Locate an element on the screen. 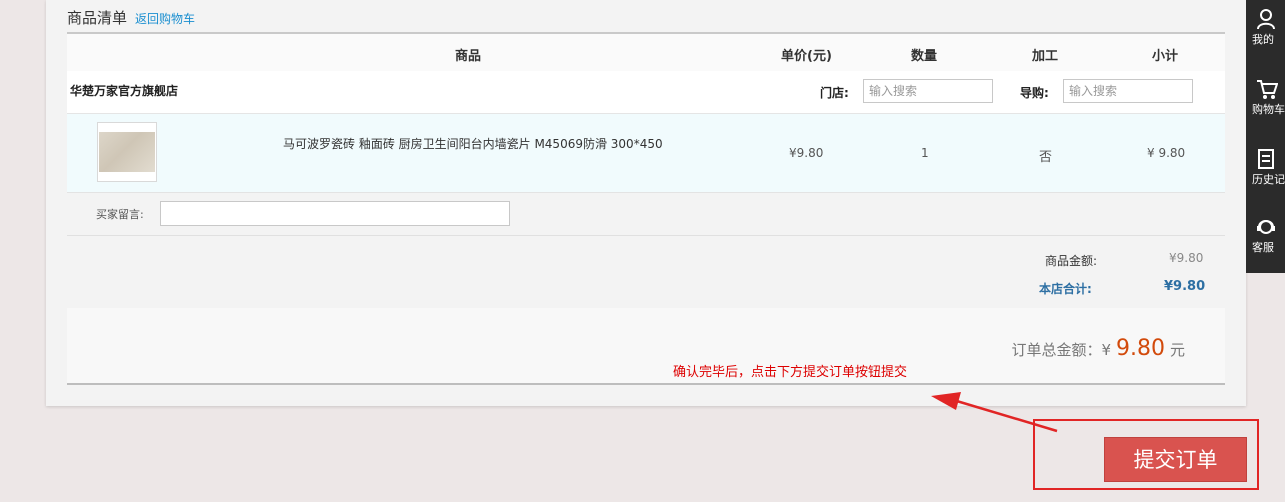 The image size is (1285, 502). sidebar-label-history: 历史记 is located at coordinates (1268, 179).